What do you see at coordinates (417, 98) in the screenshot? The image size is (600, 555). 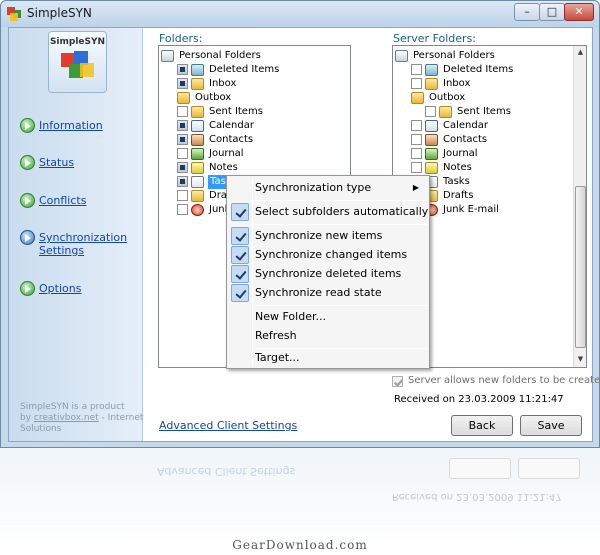 I see `outbox-folder-icon` at bounding box center [417, 98].